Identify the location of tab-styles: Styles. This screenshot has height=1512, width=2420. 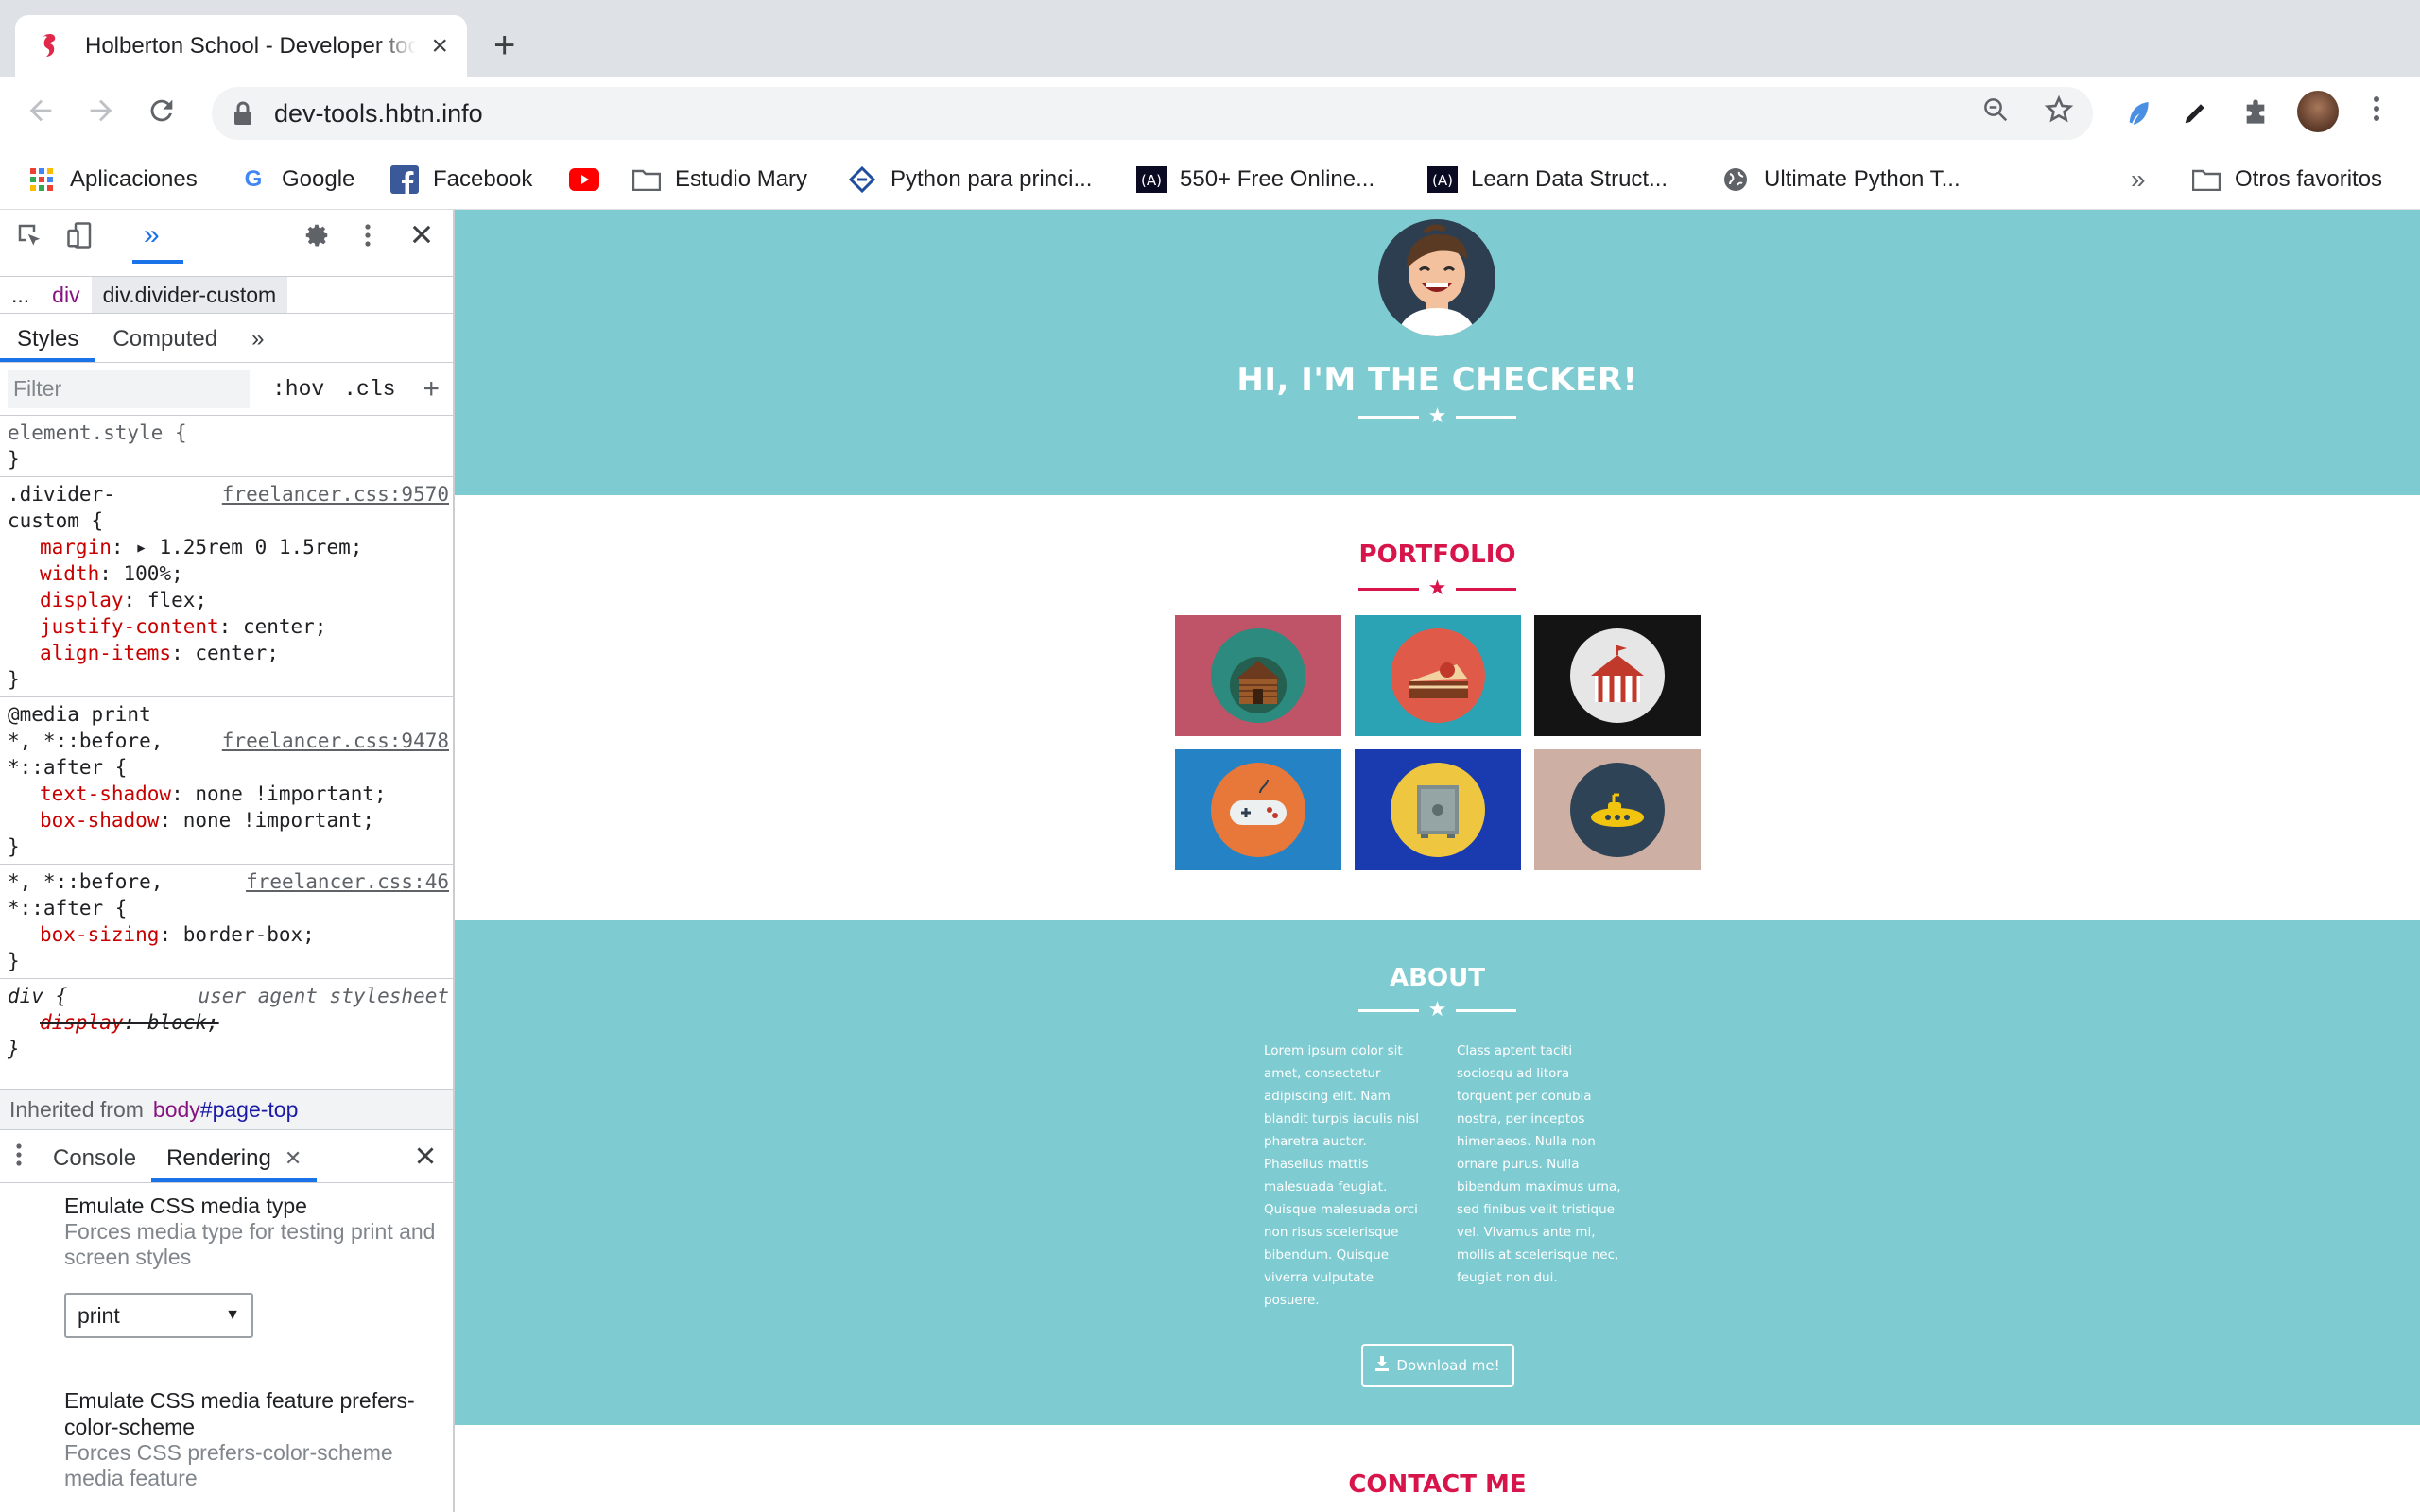
(48, 339).